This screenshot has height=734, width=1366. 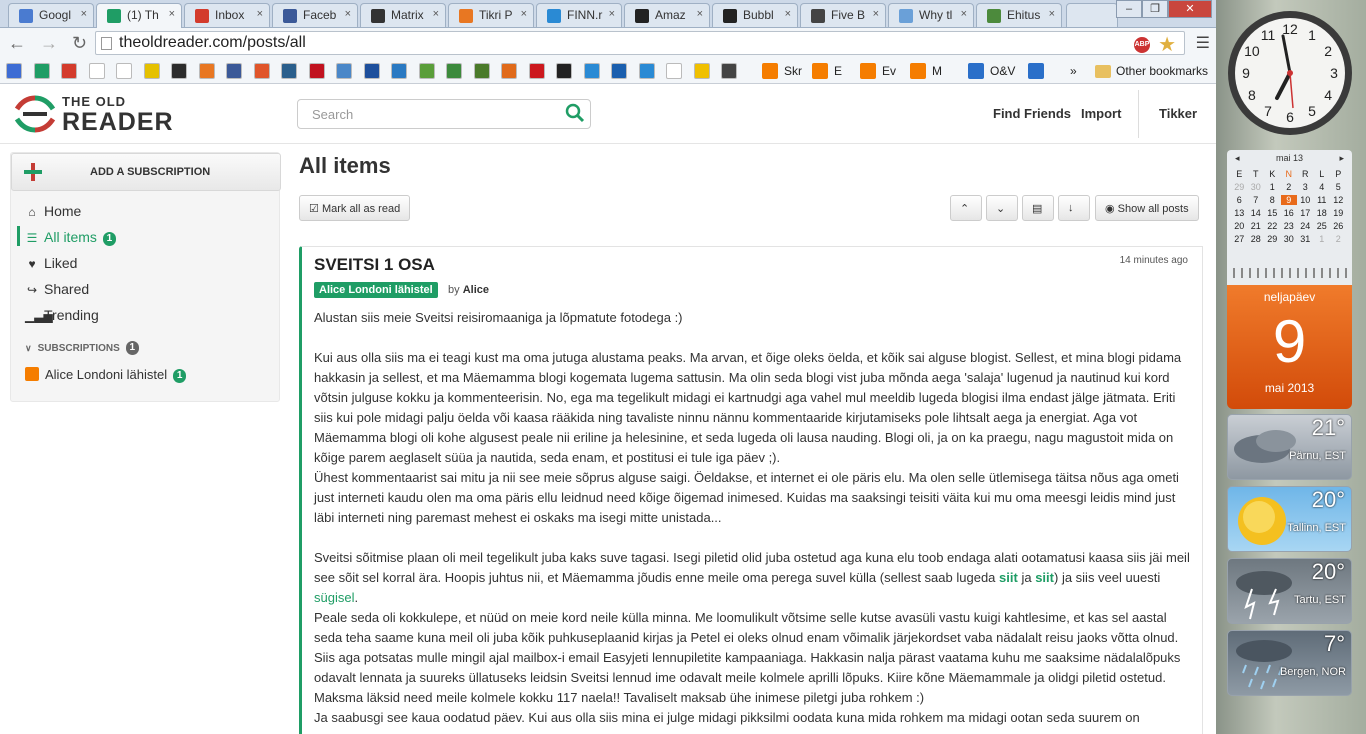 I want to click on subscriptions-header: ∨ SUBSCRIPTIONS 1, so click(x=82, y=348).